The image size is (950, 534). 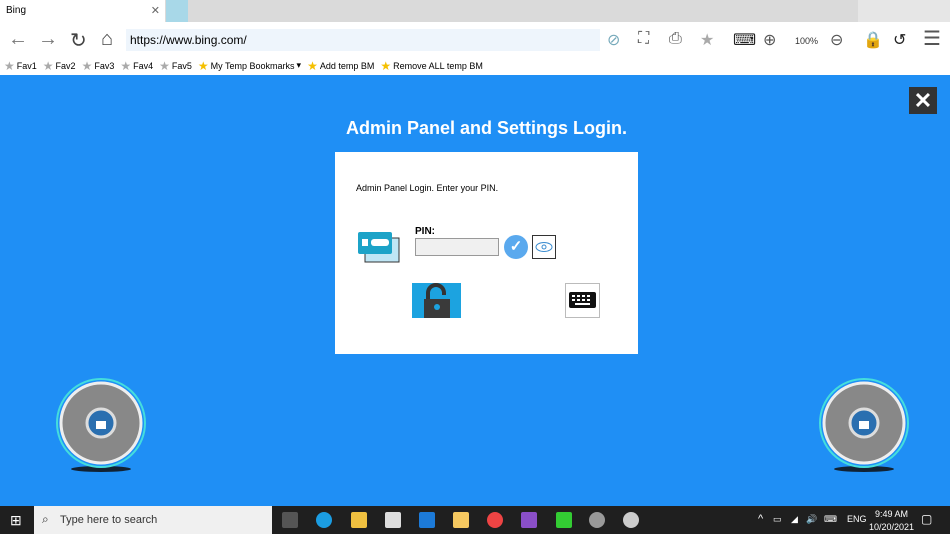 I want to click on fav-2: ★ Fav2, so click(x=59, y=66).